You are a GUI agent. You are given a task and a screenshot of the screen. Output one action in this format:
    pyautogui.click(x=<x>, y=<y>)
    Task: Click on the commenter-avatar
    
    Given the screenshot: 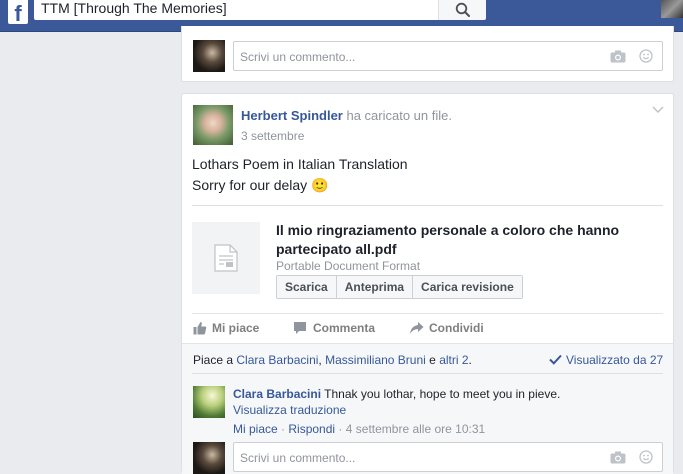 What is the action you would take?
    pyautogui.click(x=209, y=56)
    